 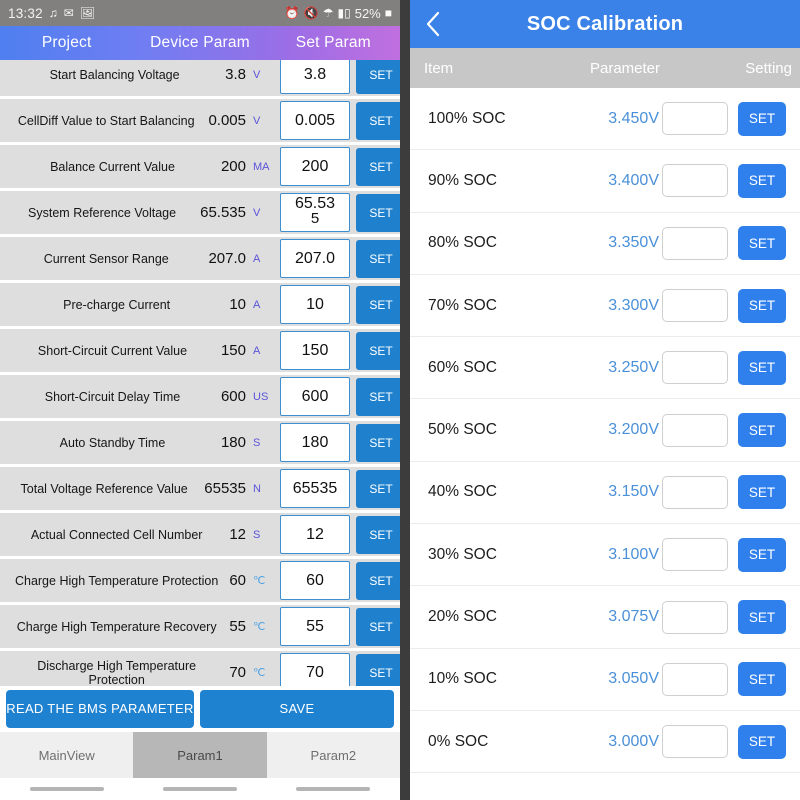 I want to click on param-row-input: 12, so click(x=315, y=534).